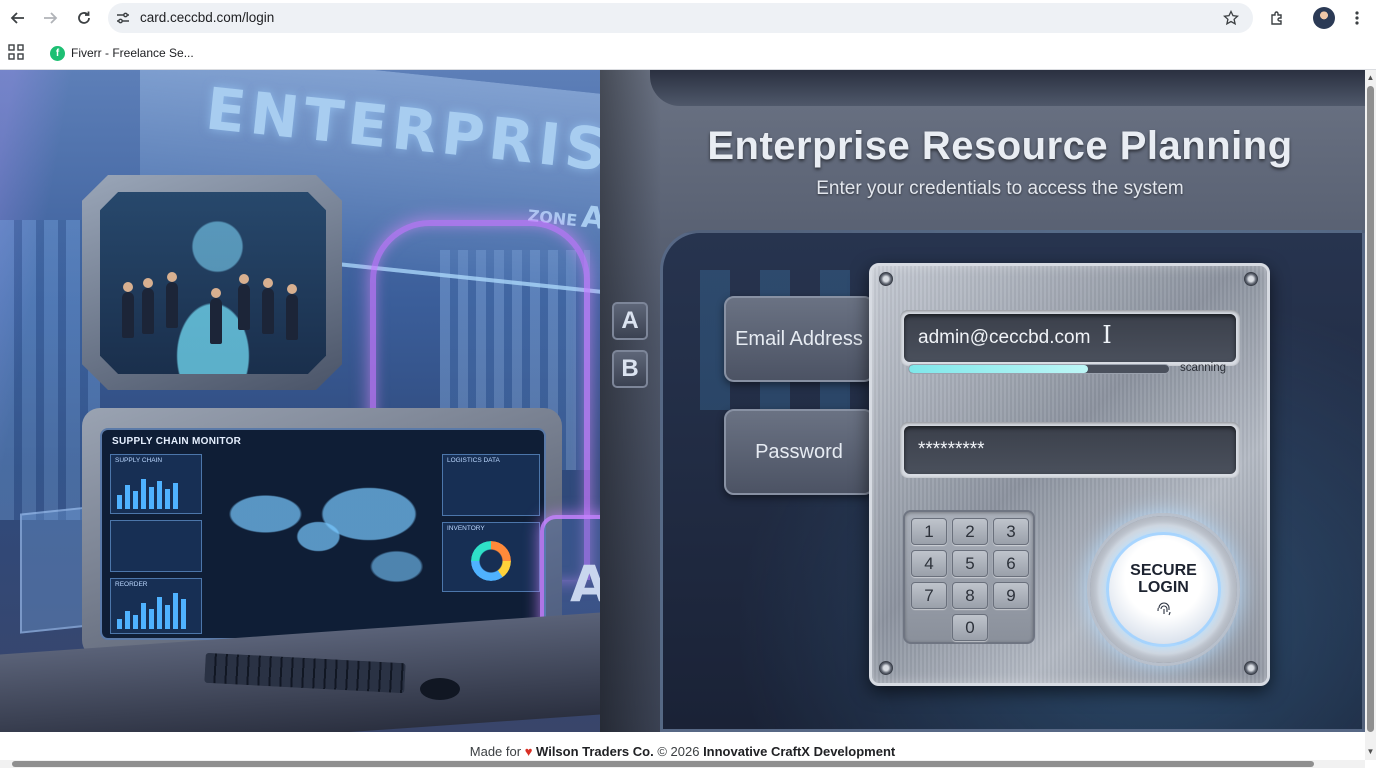 The height and width of the screenshot is (768, 1376). Describe the element at coordinates (491, 485) in the screenshot. I see `logistics-panel: LOGISTICS DATA` at that location.